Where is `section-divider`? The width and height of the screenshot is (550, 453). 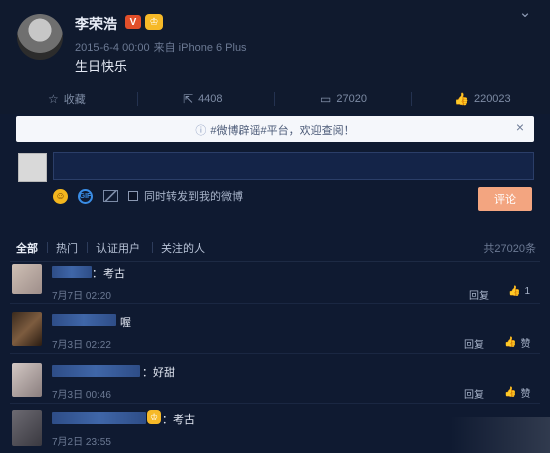
section-divider is located at coordinates (275, 261).